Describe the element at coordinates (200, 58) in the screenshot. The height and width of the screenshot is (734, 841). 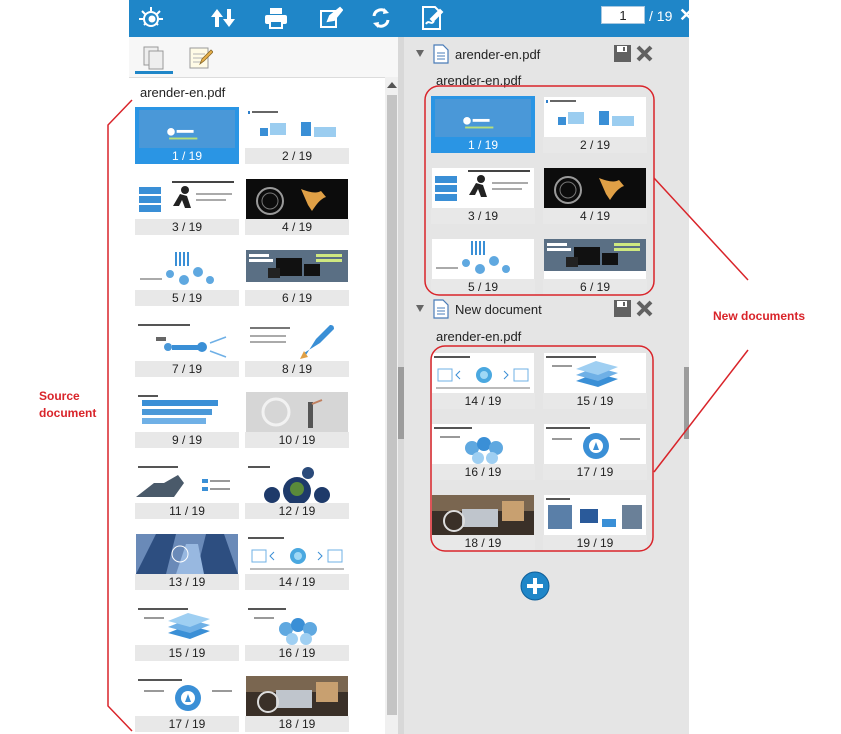
I see `notes-tab-icon` at that location.